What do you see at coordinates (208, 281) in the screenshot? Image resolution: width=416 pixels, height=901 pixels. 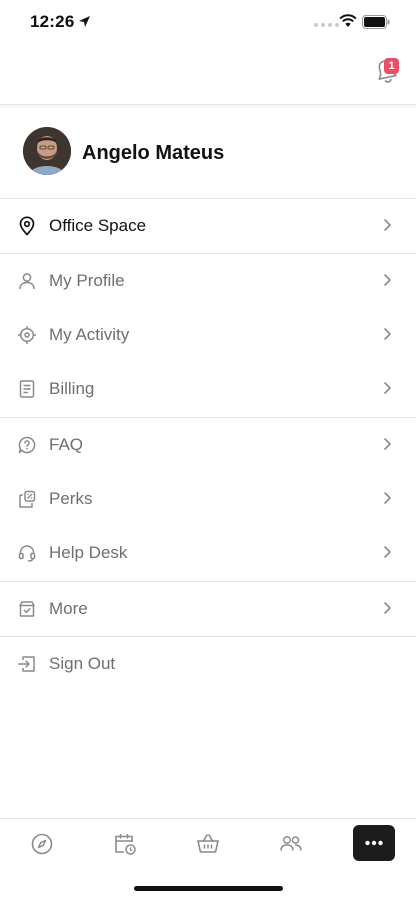 I see `menu-item-my-profile: My Profile` at bounding box center [208, 281].